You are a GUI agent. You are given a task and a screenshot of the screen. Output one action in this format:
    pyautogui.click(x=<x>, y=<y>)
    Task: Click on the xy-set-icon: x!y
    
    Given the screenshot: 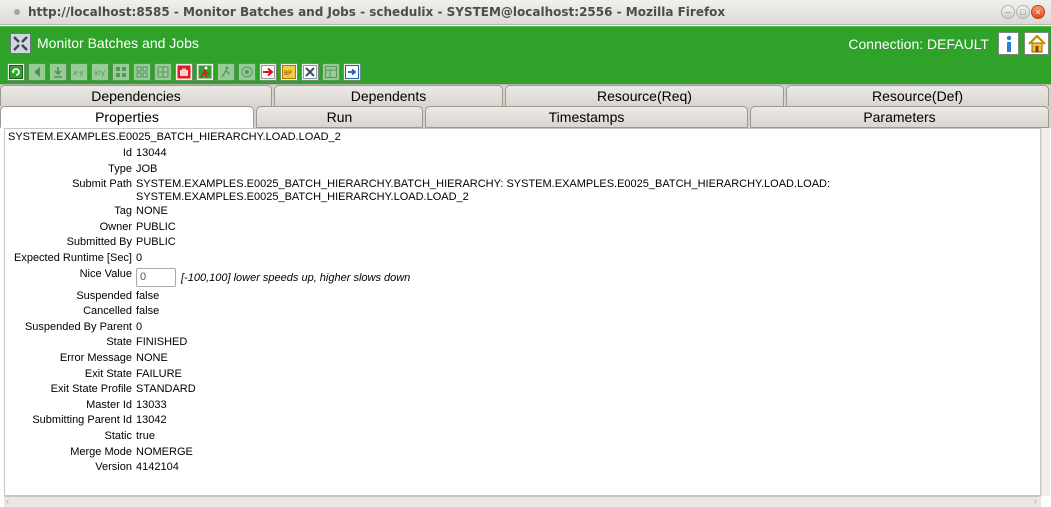 What is the action you would take?
    pyautogui.click(x=100, y=71)
    